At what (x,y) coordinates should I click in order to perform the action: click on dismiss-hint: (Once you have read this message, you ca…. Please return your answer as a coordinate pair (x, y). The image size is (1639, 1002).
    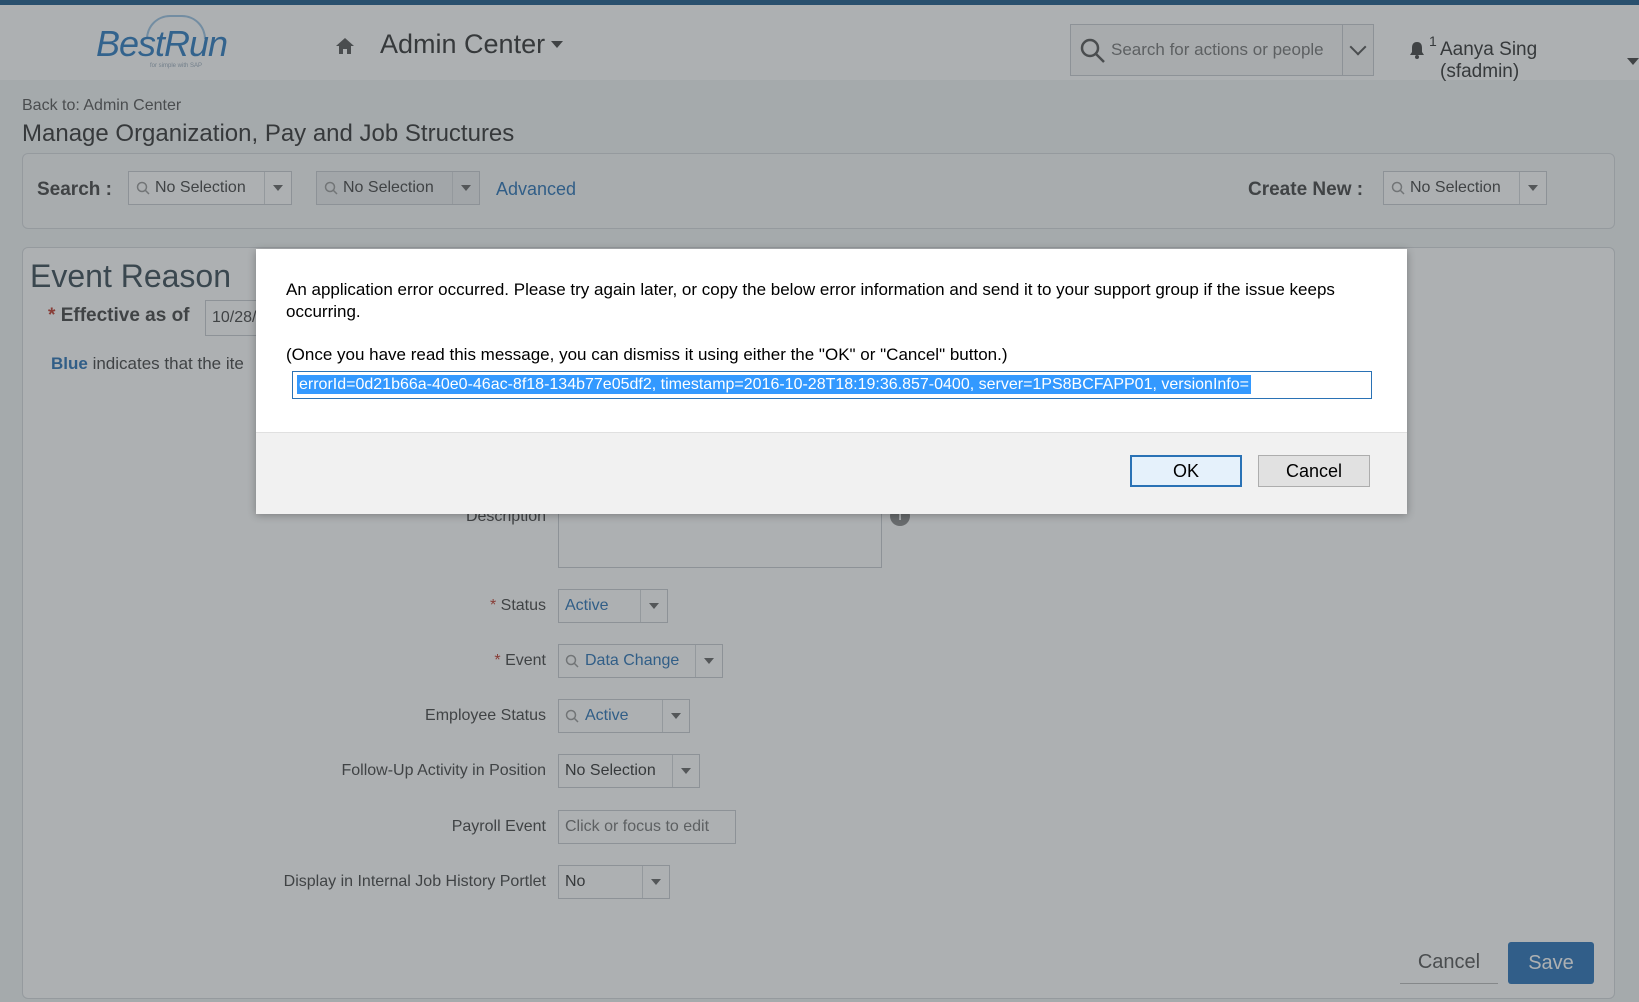
    Looking at the image, I should click on (647, 354).